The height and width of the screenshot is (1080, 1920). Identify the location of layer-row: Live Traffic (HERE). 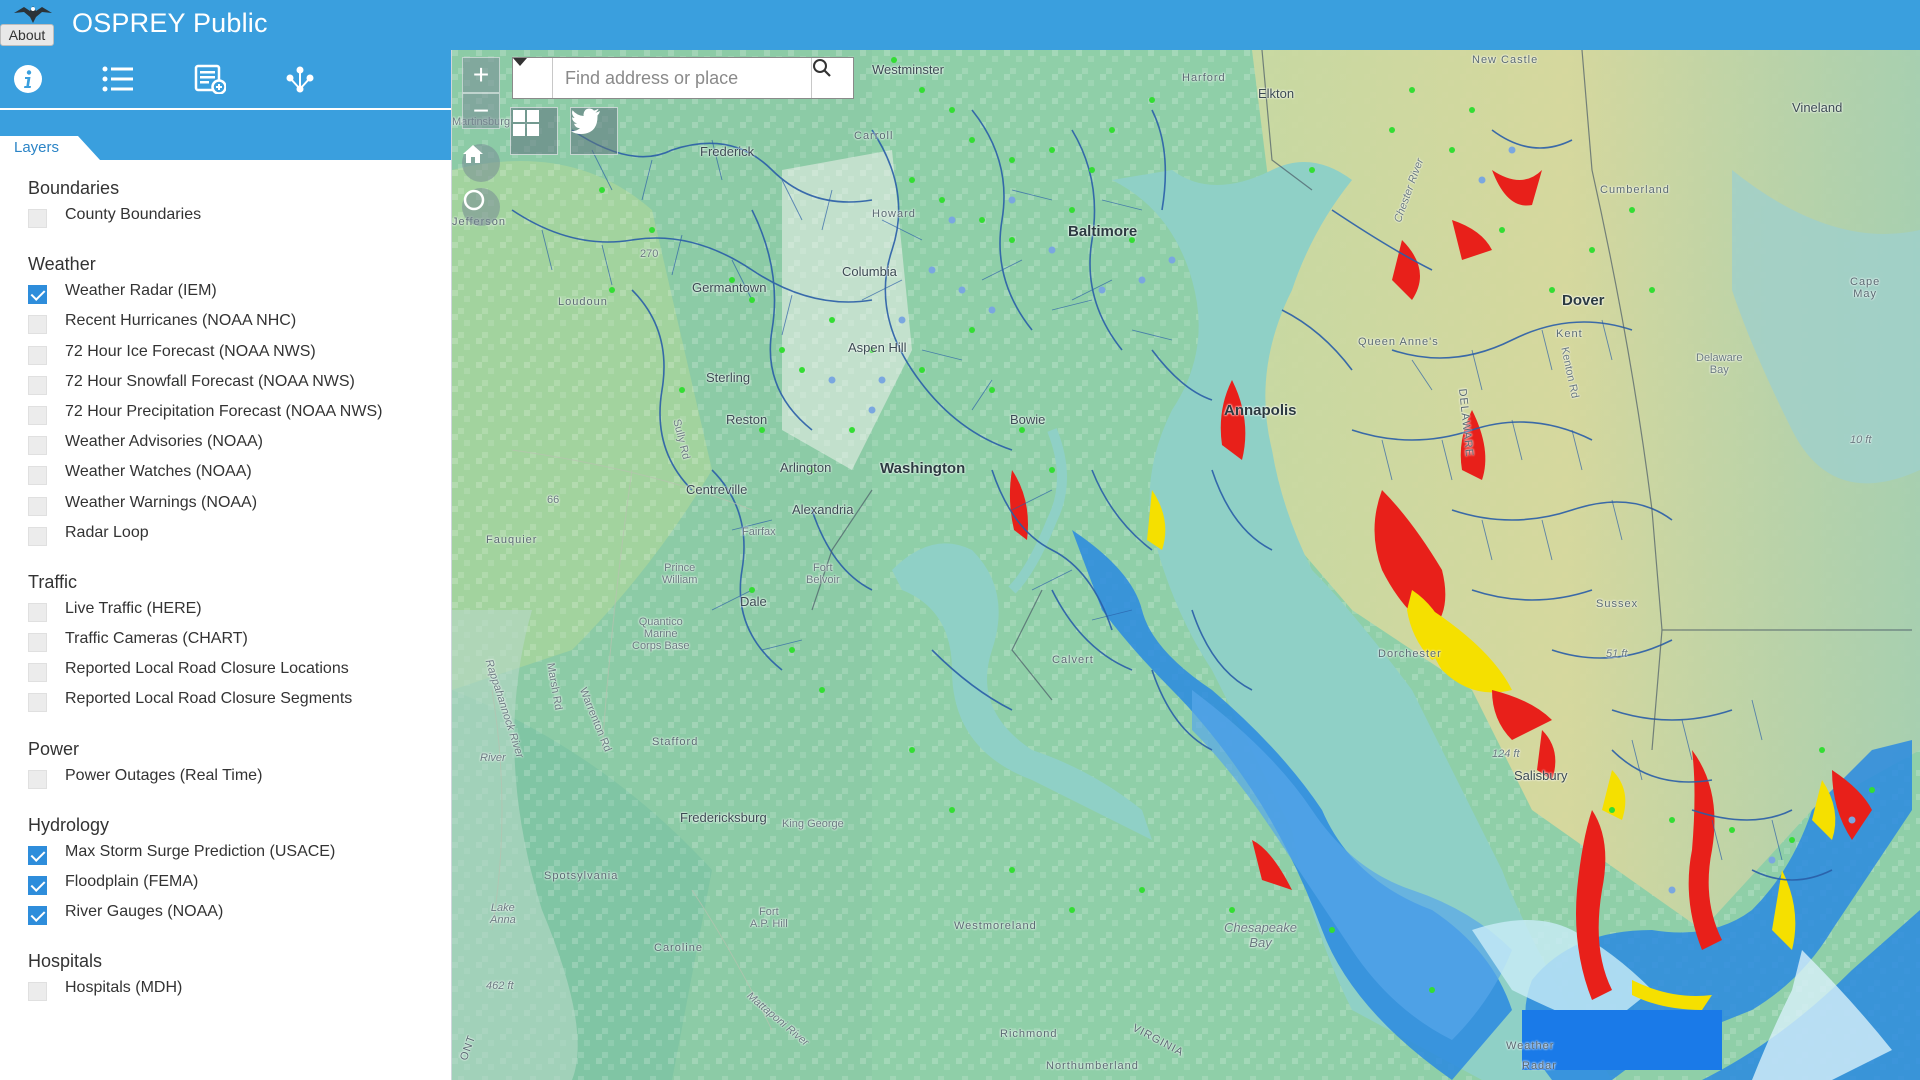
(225, 609).